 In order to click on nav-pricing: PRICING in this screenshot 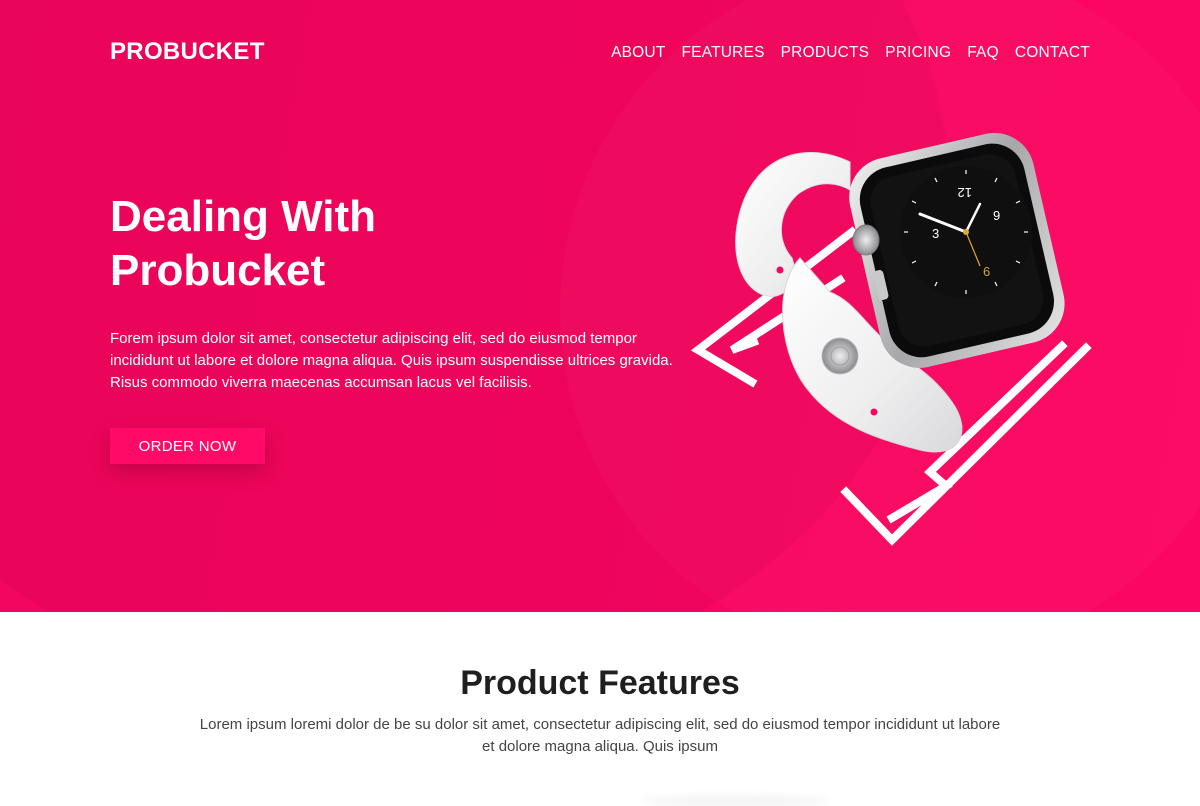, I will do `click(918, 53)`.